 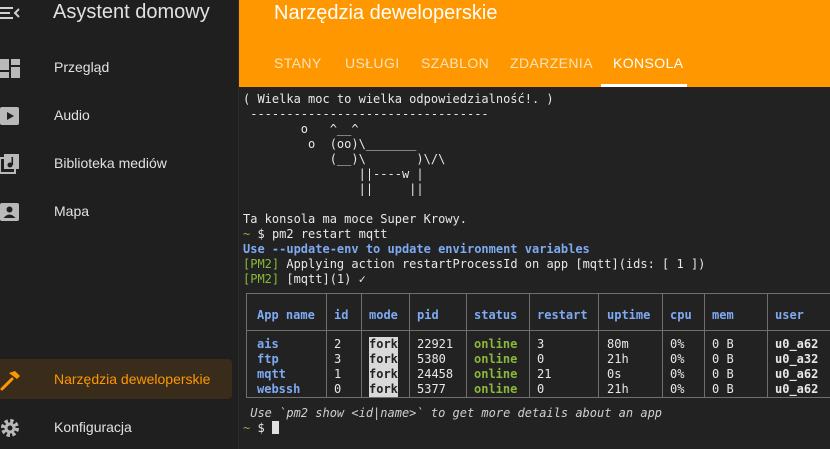 What do you see at coordinates (326, 279) in the screenshot?
I see `pm2-output-text: [mqtt](1) ✓` at bounding box center [326, 279].